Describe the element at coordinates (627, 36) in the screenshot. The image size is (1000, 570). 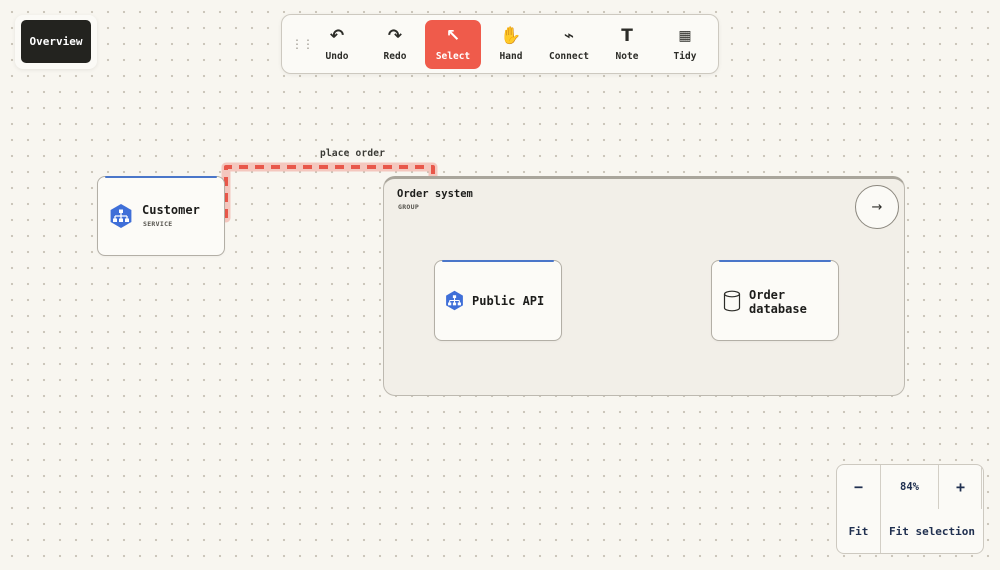
I see `text-icon: T` at that location.